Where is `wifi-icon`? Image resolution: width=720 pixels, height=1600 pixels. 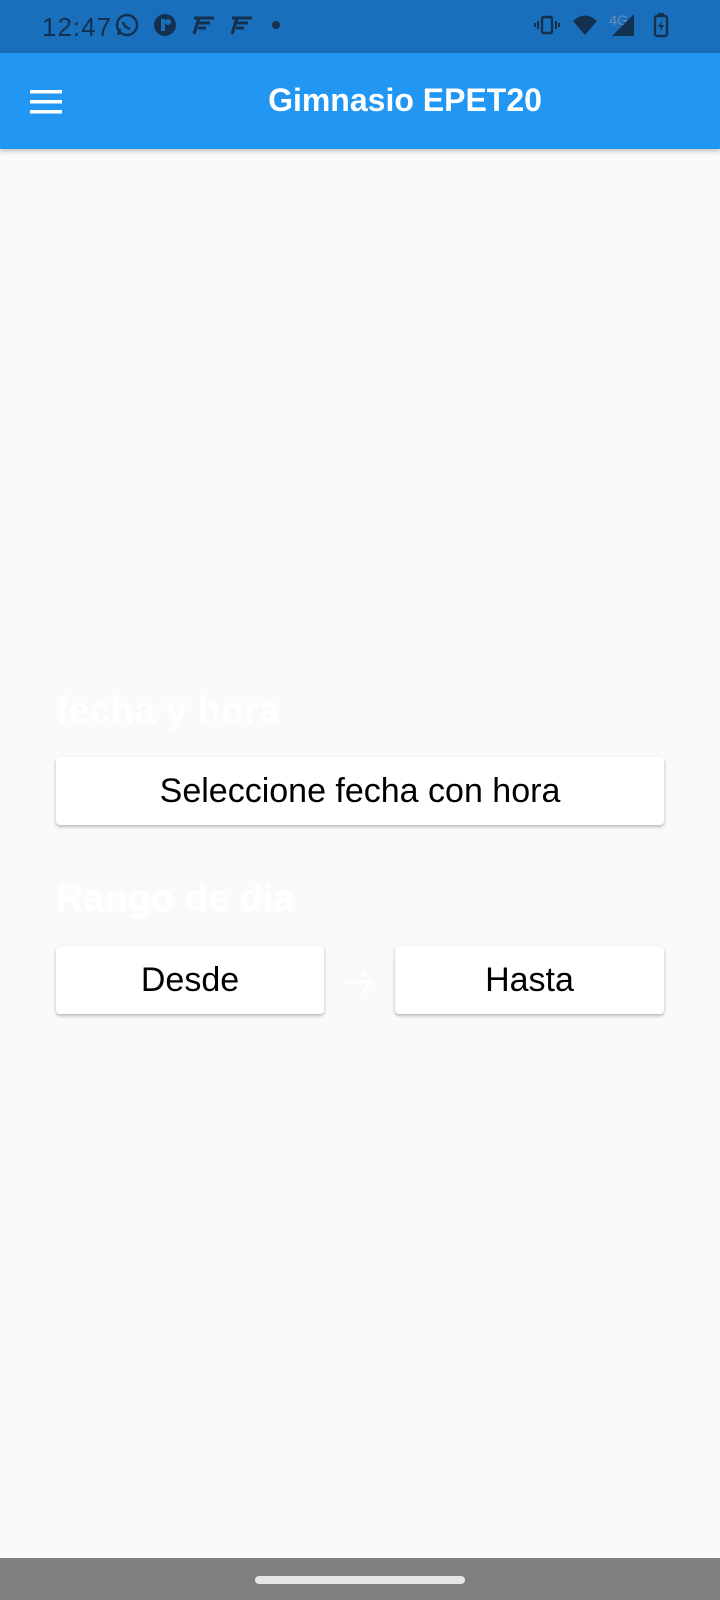 wifi-icon is located at coordinates (585, 25).